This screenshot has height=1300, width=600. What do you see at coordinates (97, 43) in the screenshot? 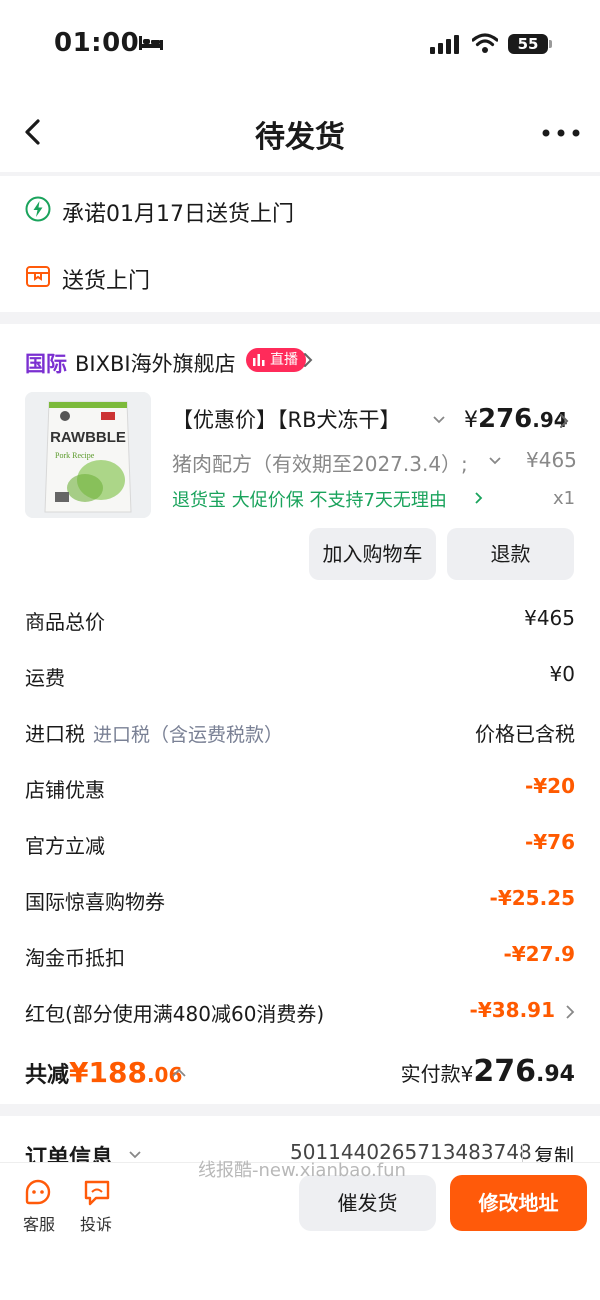
I see `status-time: 01:00` at bounding box center [97, 43].